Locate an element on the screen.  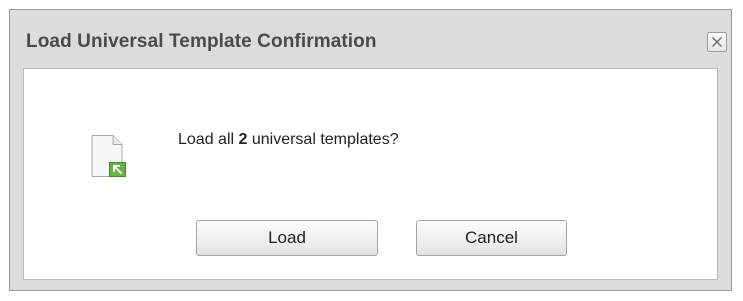
close-icon is located at coordinates (717, 42).